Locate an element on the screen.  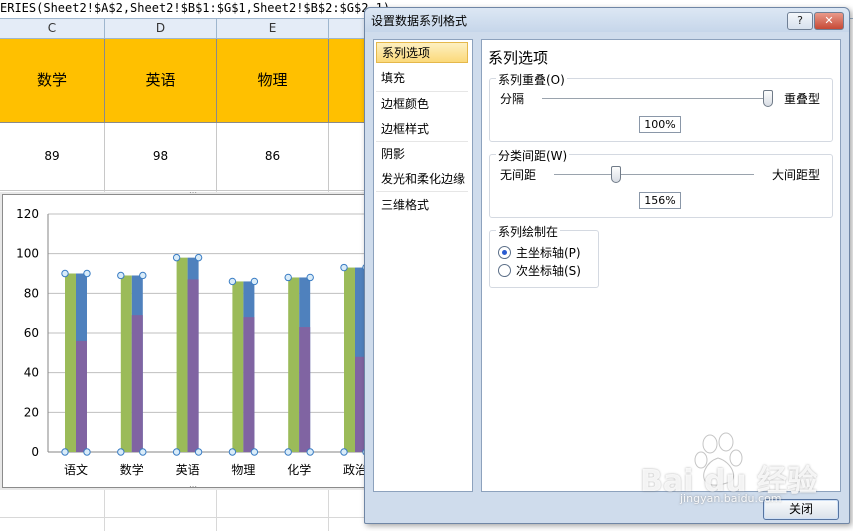
cell-header-math: 数学 is located at coordinates (52, 81).